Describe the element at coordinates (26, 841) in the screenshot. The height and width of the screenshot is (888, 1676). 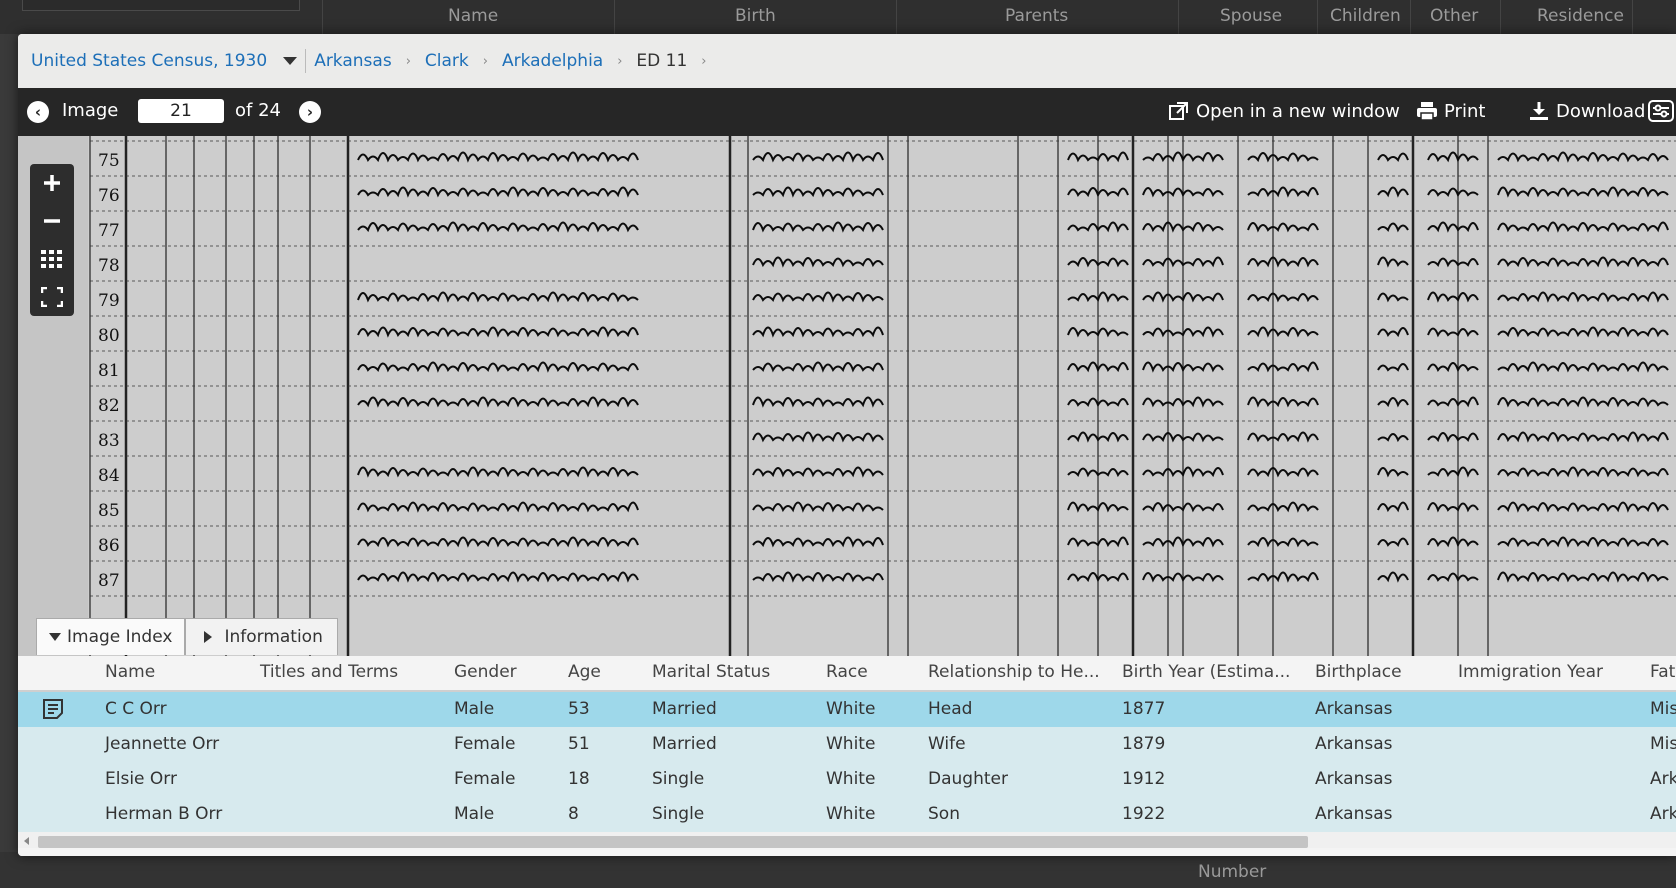
I see `scroll-left-icon` at that location.